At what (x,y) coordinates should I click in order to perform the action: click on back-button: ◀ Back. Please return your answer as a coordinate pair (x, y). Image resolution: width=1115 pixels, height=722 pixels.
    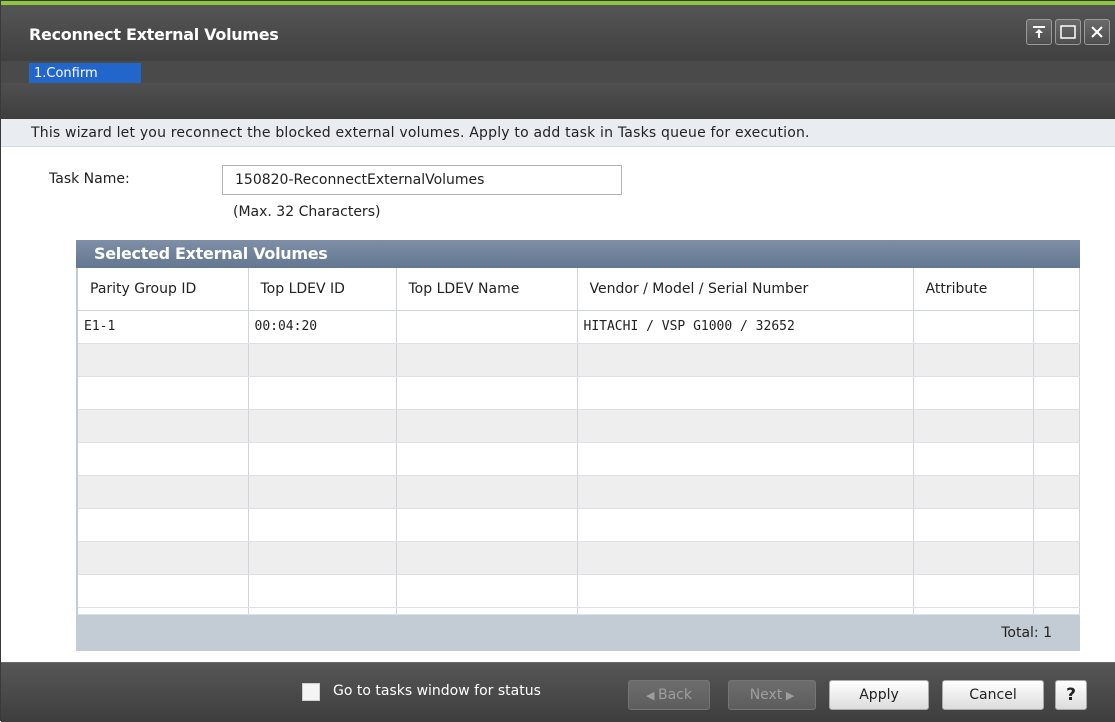
    Looking at the image, I should click on (669, 695).